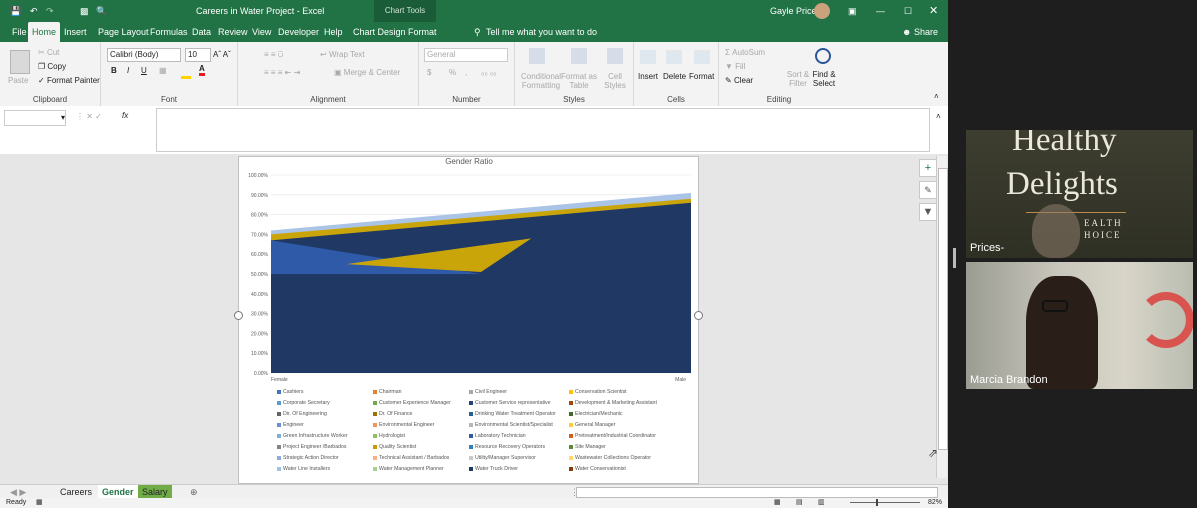 This screenshot has height=508, width=1197. I want to click on insert-cells-button: Insert, so click(648, 76).